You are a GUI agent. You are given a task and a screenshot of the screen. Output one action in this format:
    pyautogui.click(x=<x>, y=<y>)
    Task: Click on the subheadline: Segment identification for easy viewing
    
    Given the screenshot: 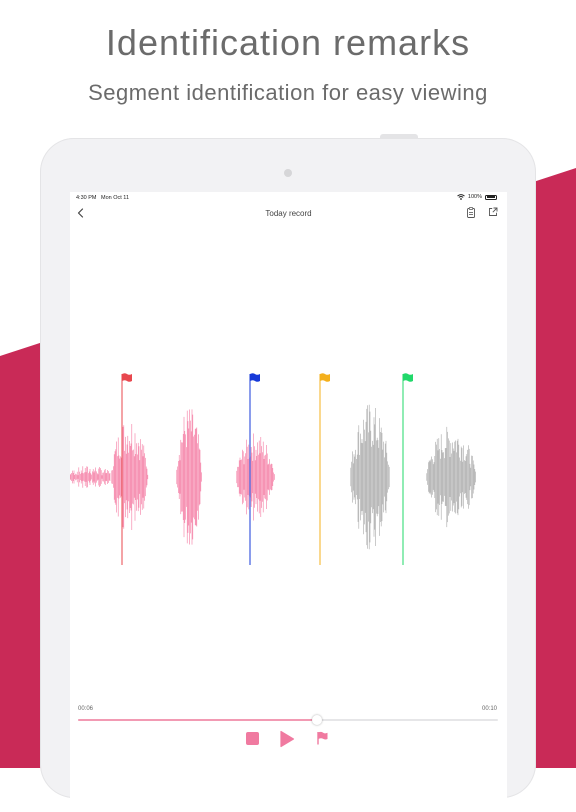 What is the action you would take?
    pyautogui.click(x=288, y=92)
    